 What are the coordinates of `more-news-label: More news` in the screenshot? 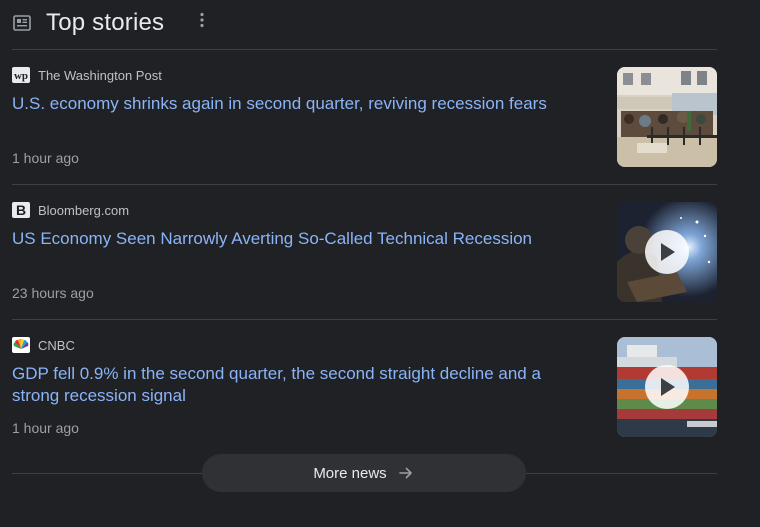 It's located at (350, 473).